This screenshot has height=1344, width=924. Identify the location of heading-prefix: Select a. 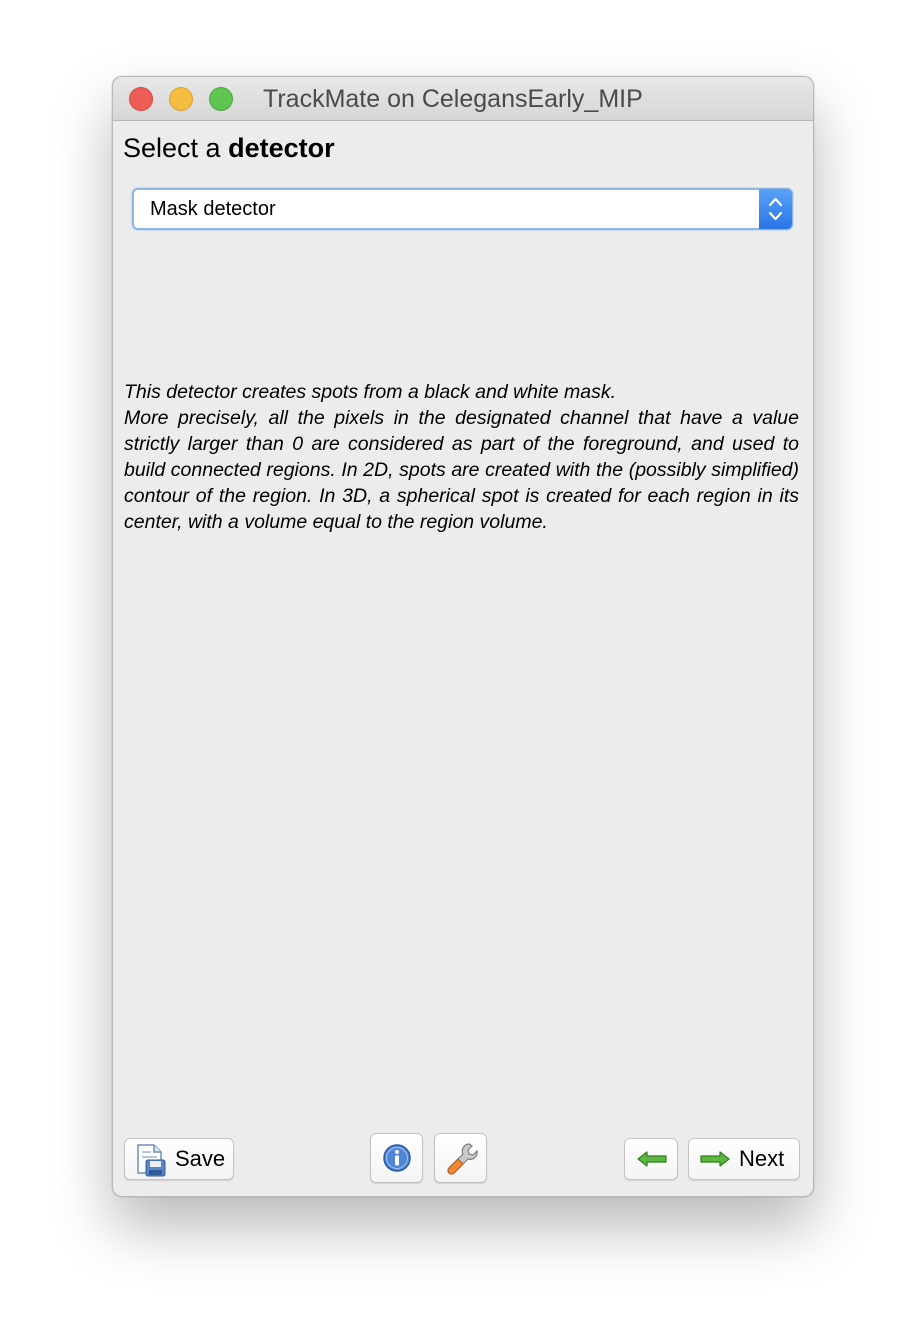
(172, 148).